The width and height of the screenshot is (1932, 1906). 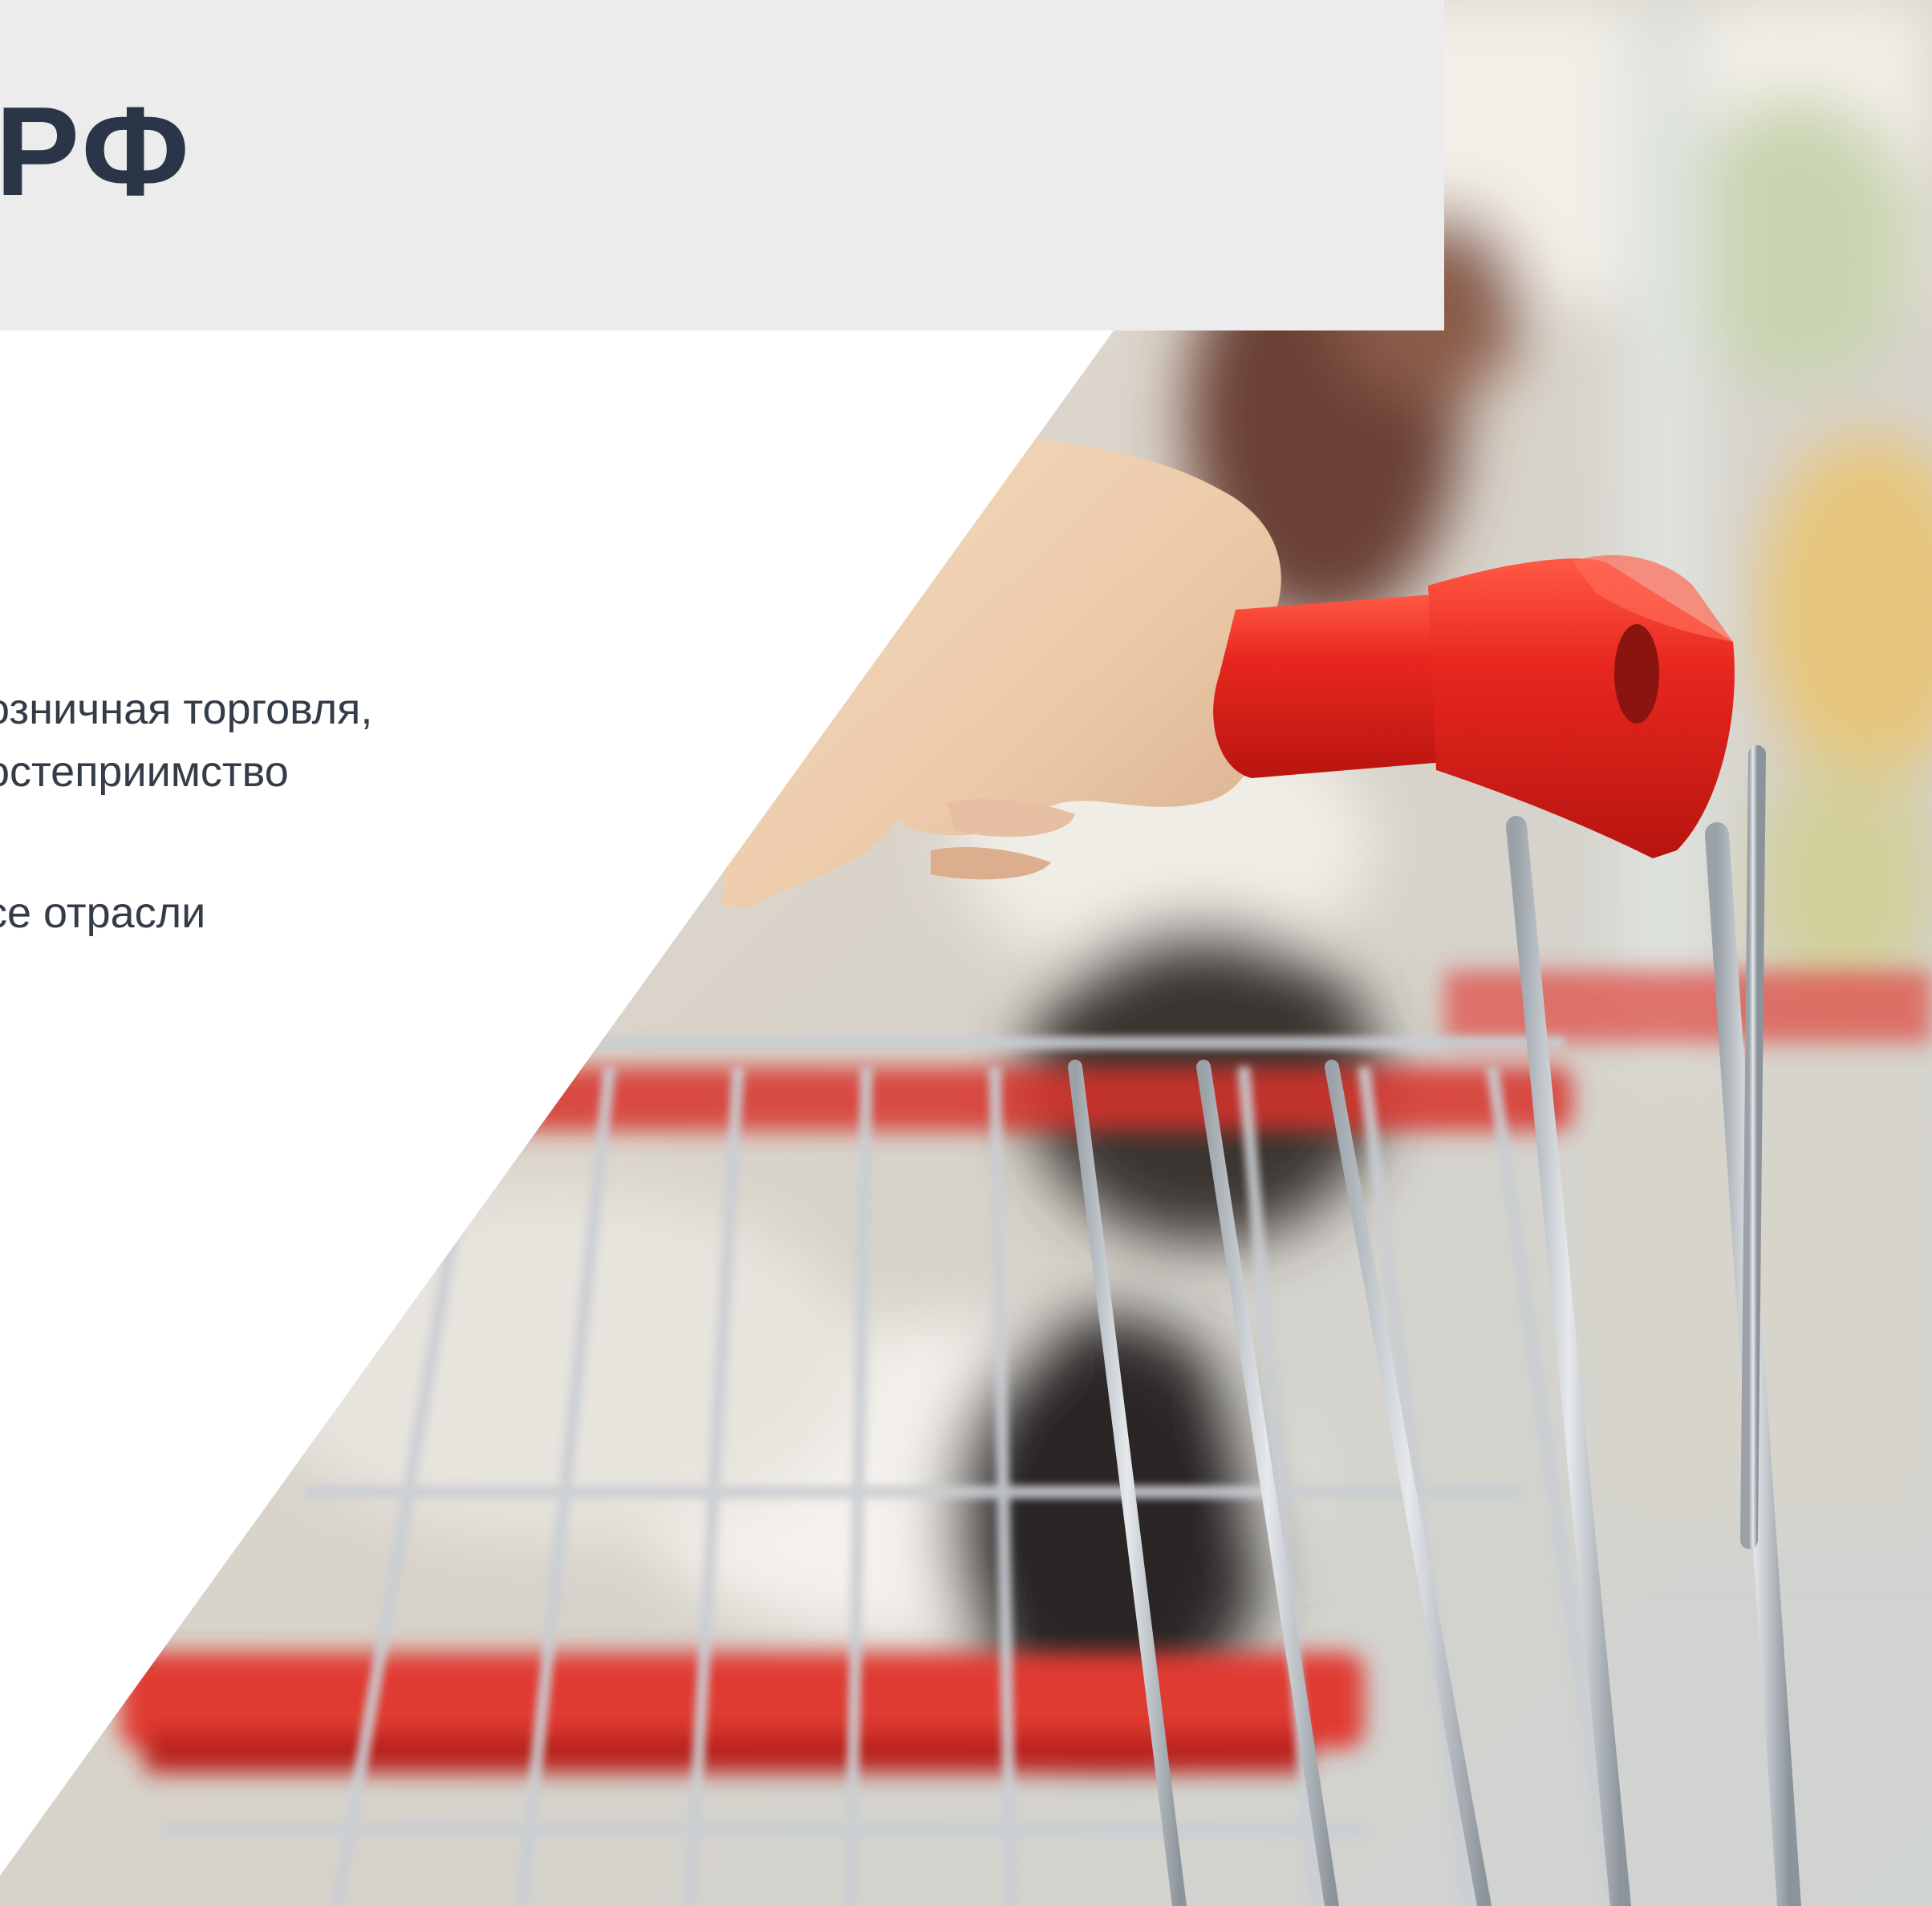 What do you see at coordinates (103, 913) in the screenshot?
I see `sector-item-all-industries: се отрасли` at bounding box center [103, 913].